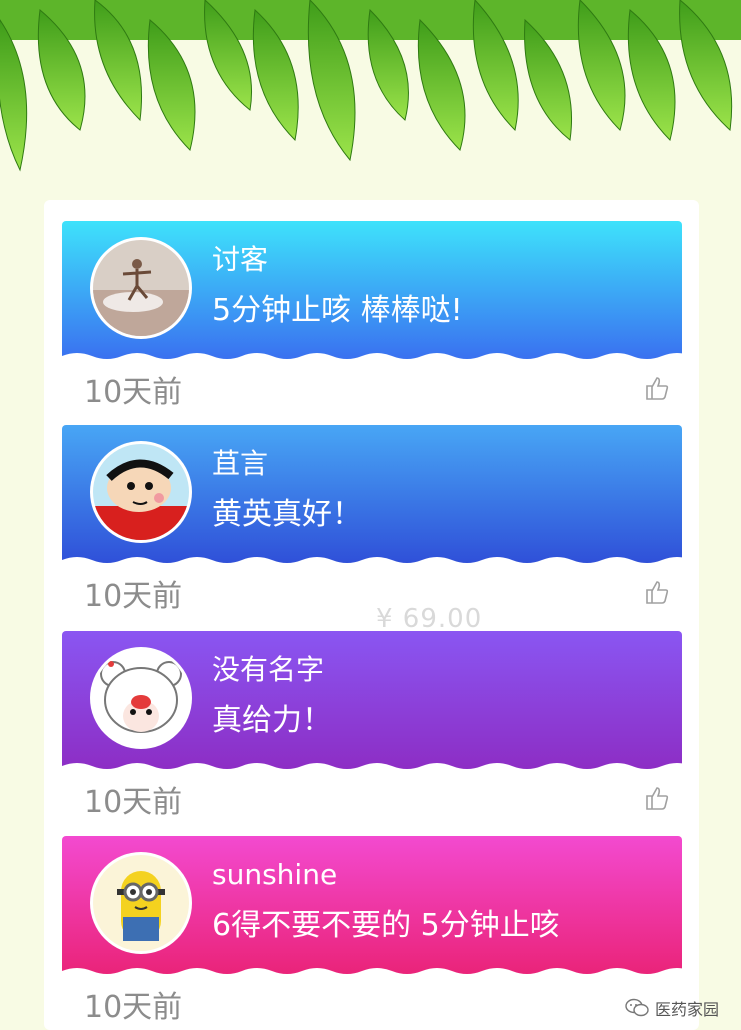  What do you see at coordinates (141, 288) in the screenshot?
I see `photo-avatar` at bounding box center [141, 288].